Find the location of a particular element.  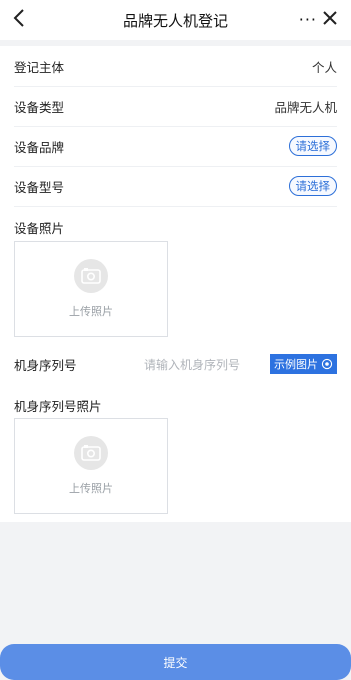

eye-icon is located at coordinates (327, 364).